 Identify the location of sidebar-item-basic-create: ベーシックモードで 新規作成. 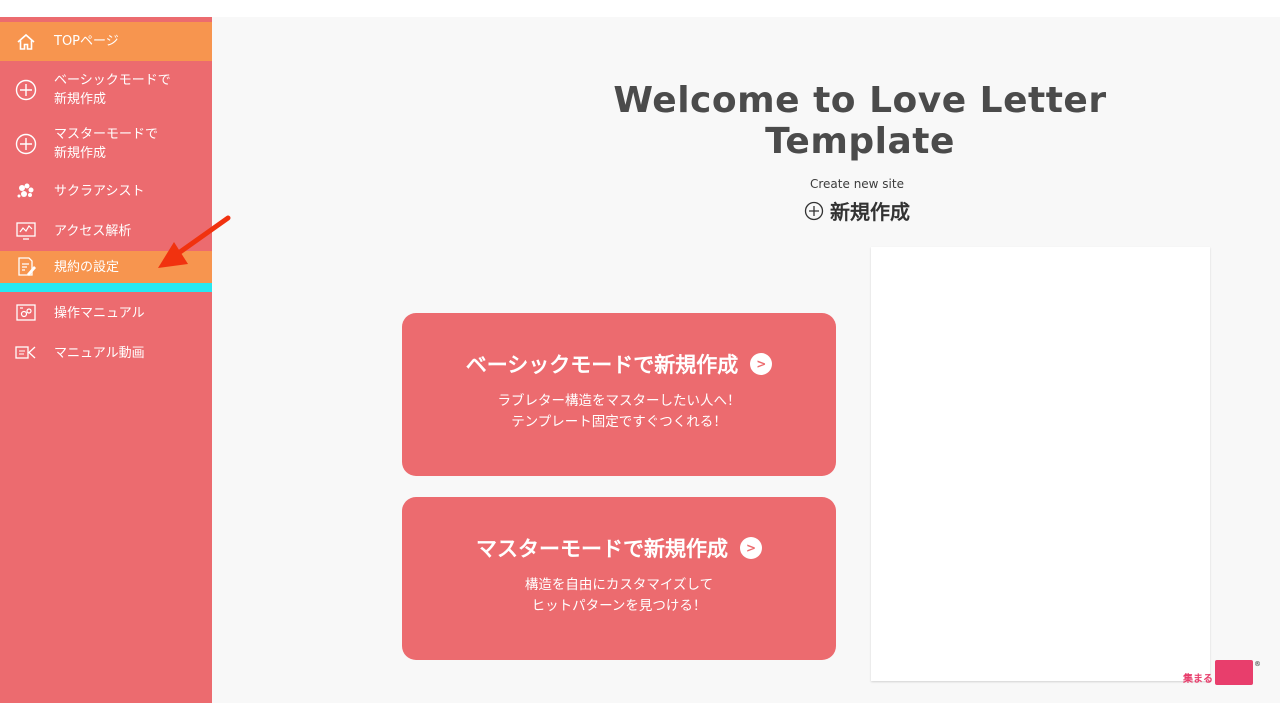
(106, 89).